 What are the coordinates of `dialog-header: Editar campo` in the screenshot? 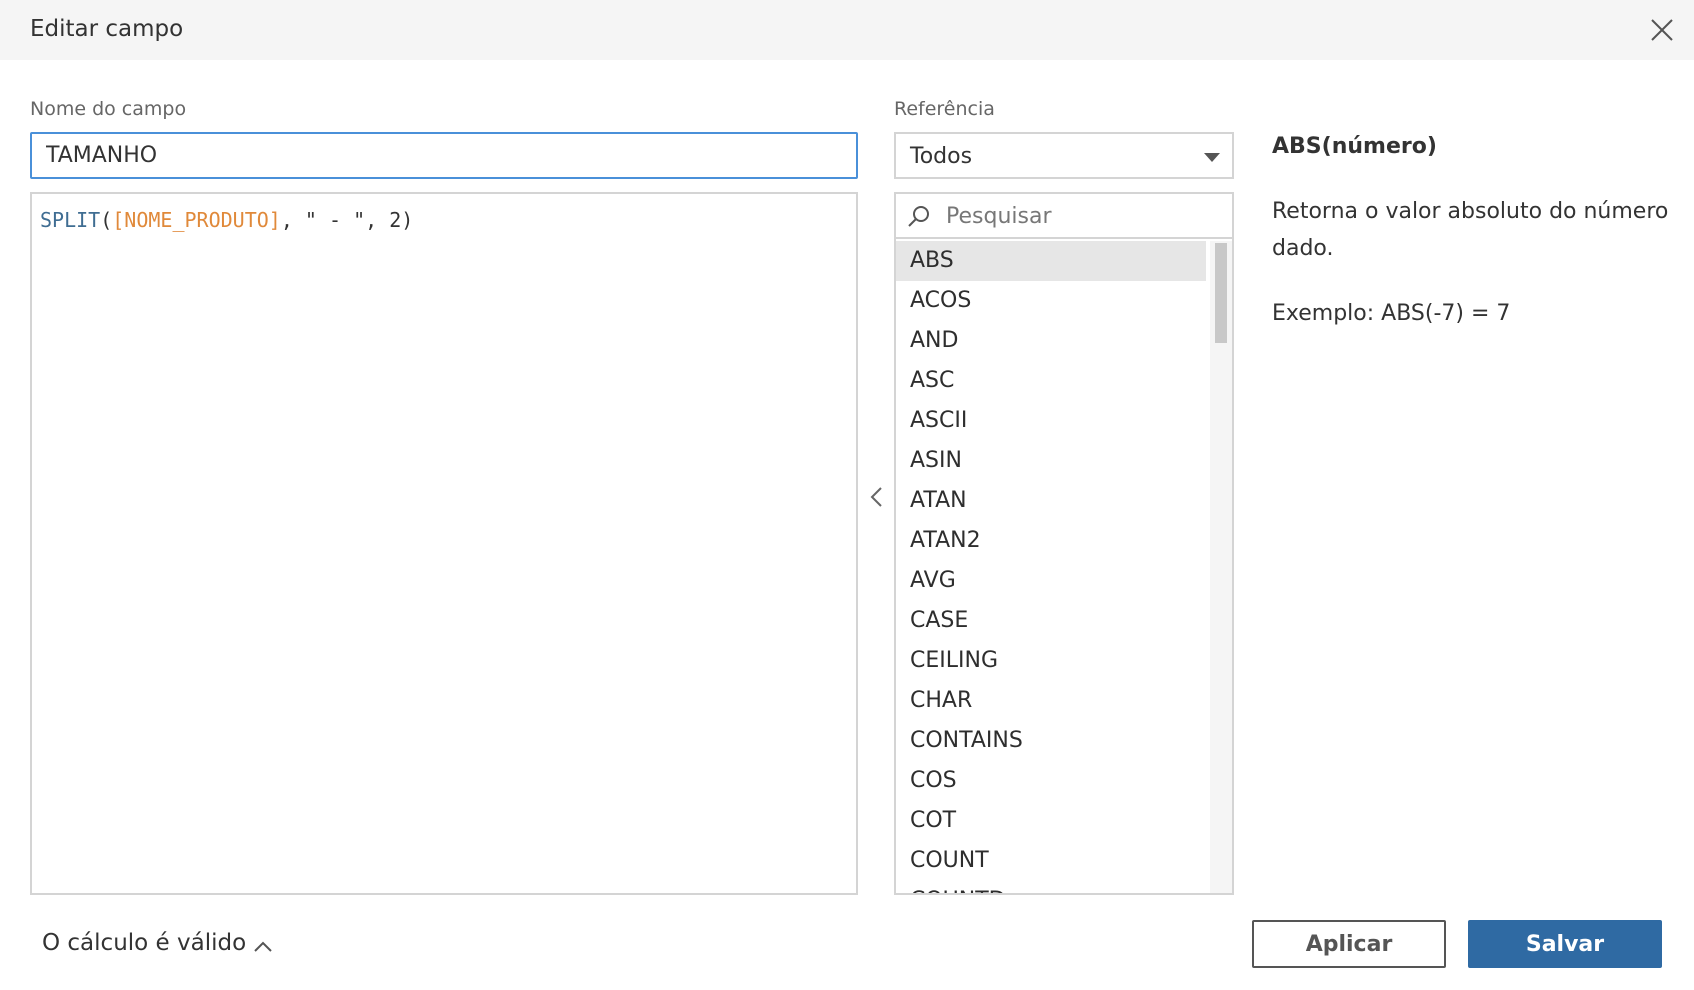 It's located at (847, 30).